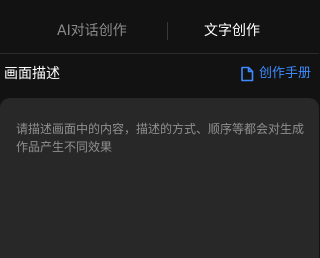 Image resolution: width=320 pixels, height=258 pixels. Describe the element at coordinates (167, 31) in the screenshot. I see `tab-divider` at that location.